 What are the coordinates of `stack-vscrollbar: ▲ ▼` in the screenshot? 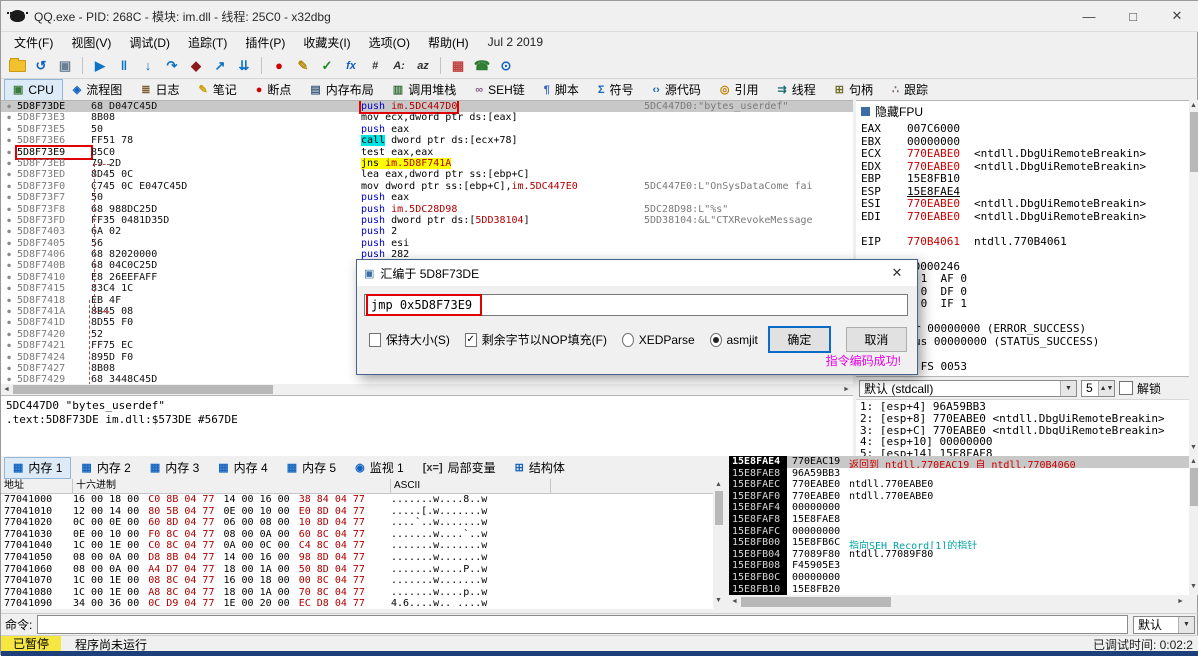 It's located at (1193, 525).